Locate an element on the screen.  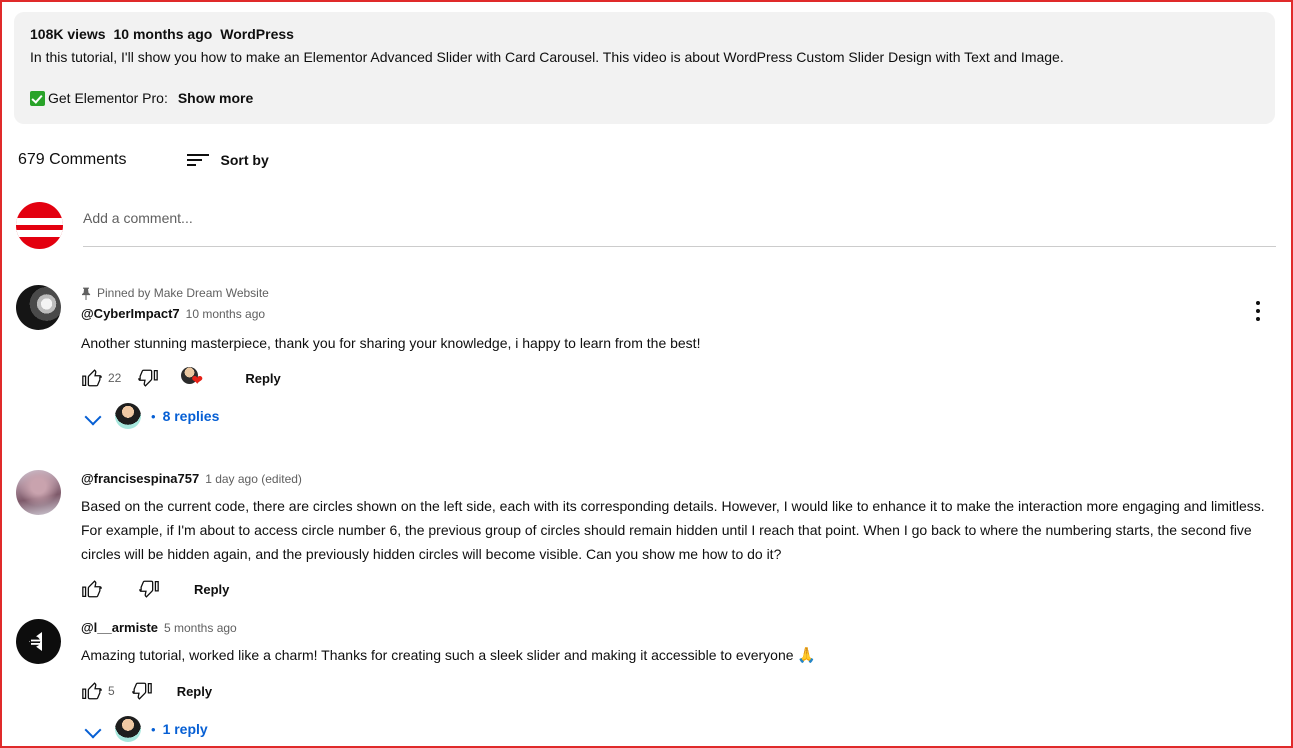
comment-author: @l__armiste is located at coordinates (119, 628).